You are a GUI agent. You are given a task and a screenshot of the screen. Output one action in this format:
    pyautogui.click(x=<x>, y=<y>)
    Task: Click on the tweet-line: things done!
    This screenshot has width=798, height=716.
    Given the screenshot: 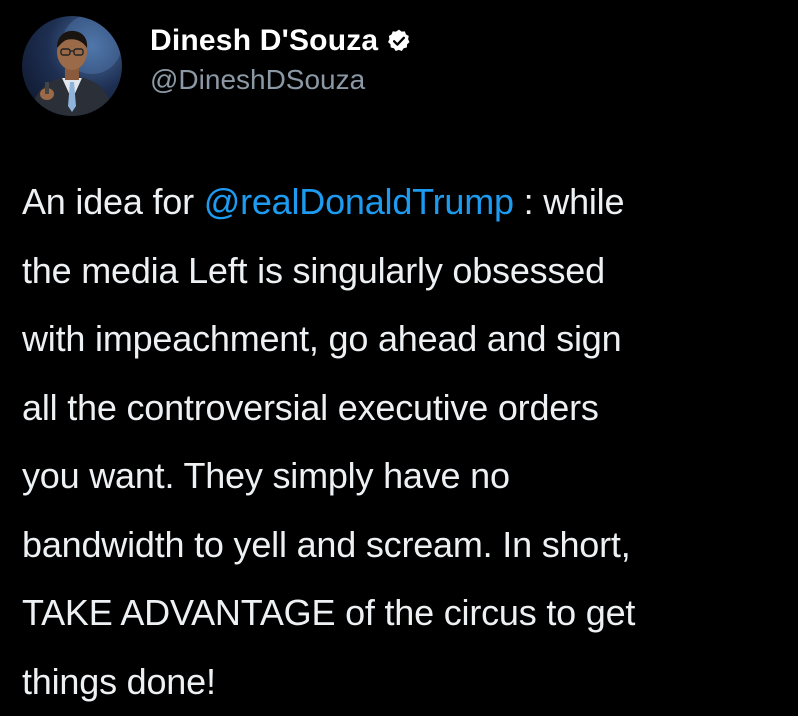 What is the action you would take?
    pyautogui.click(x=407, y=682)
    